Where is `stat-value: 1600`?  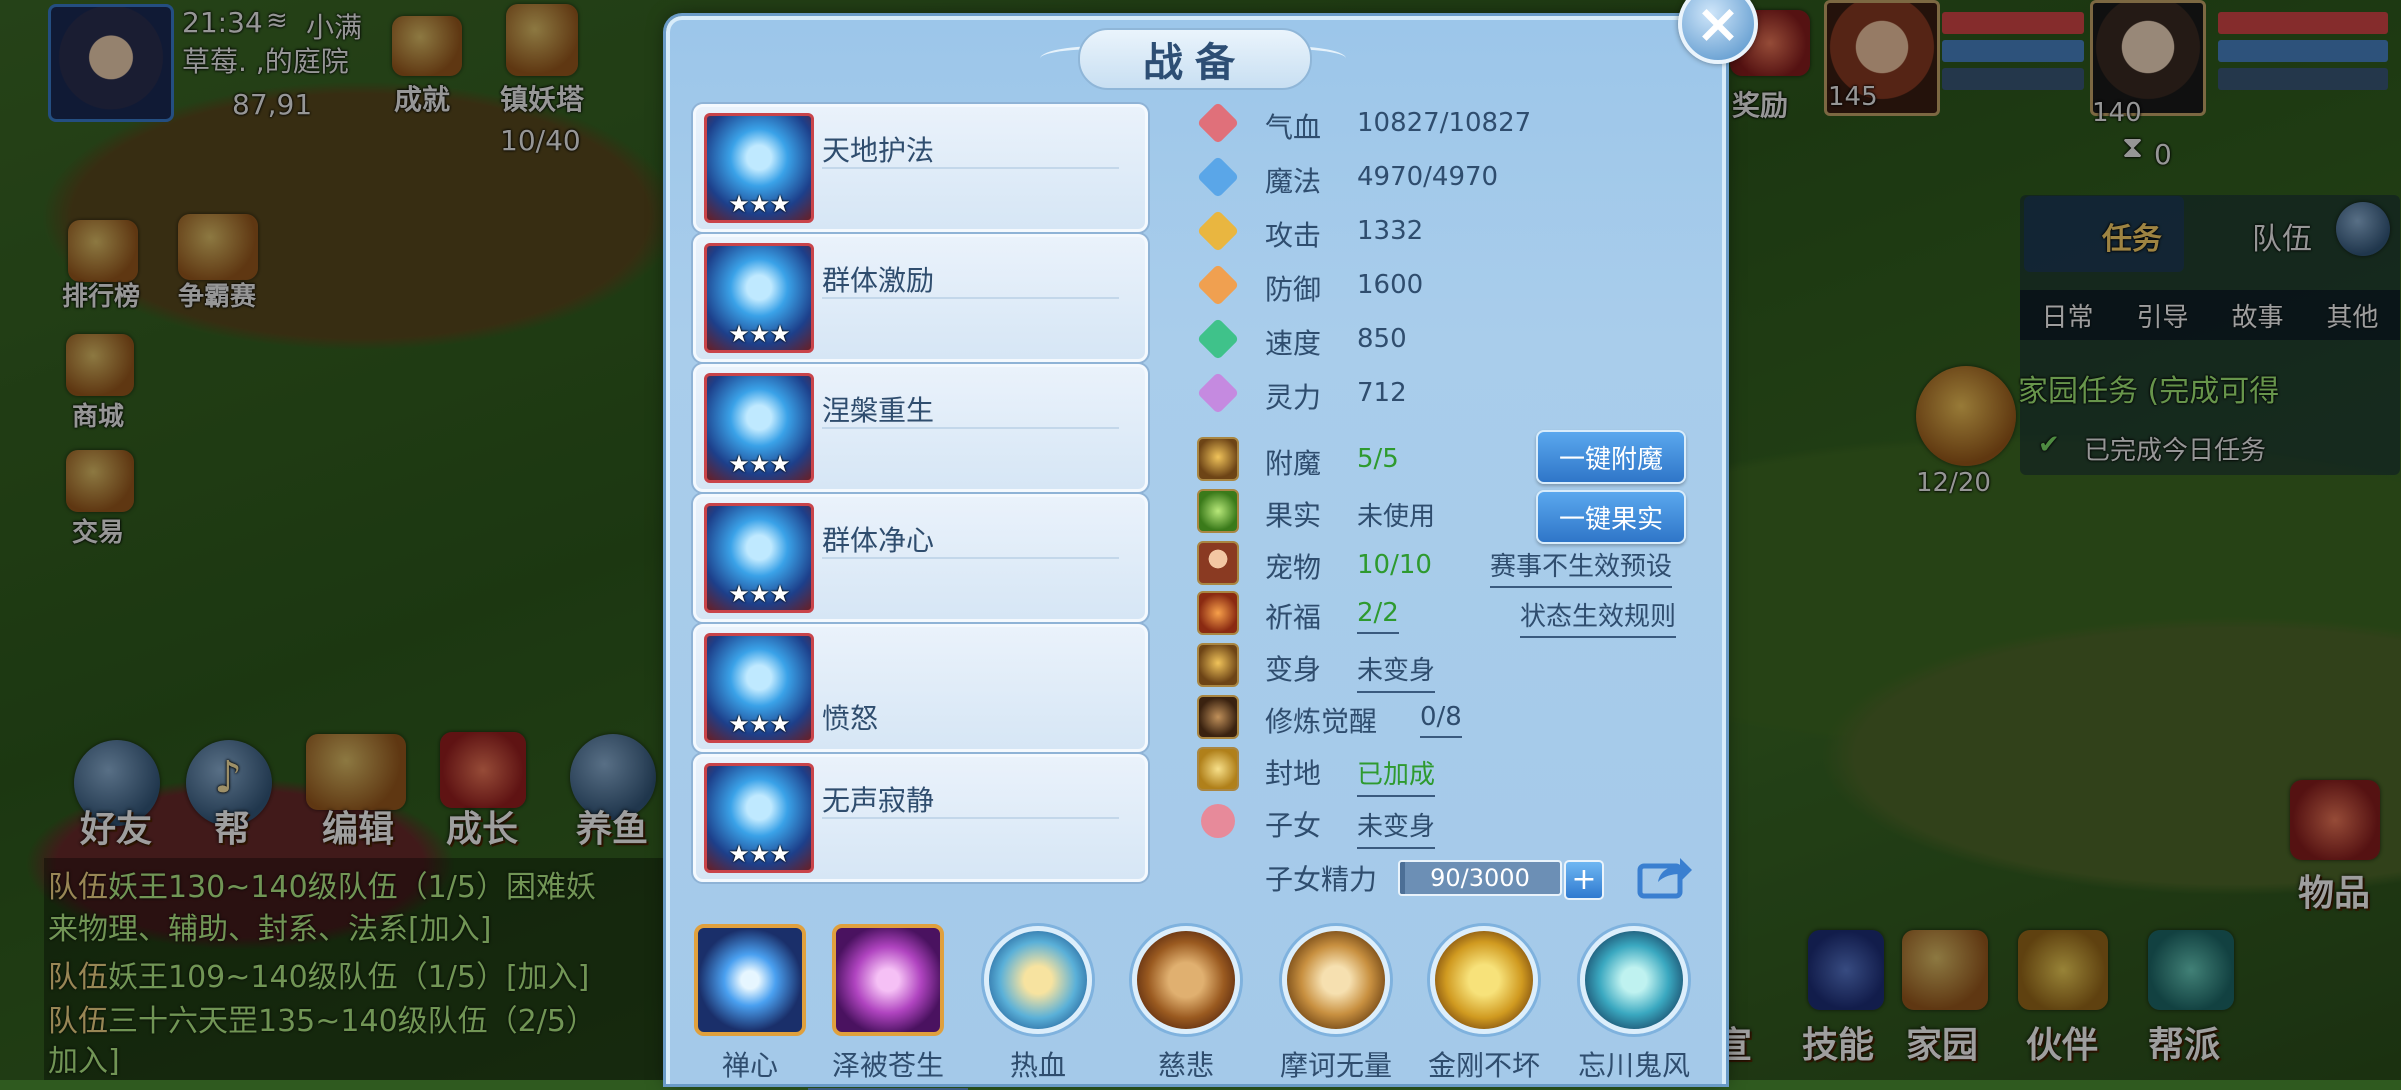
stat-value: 1600 is located at coordinates (1390, 285).